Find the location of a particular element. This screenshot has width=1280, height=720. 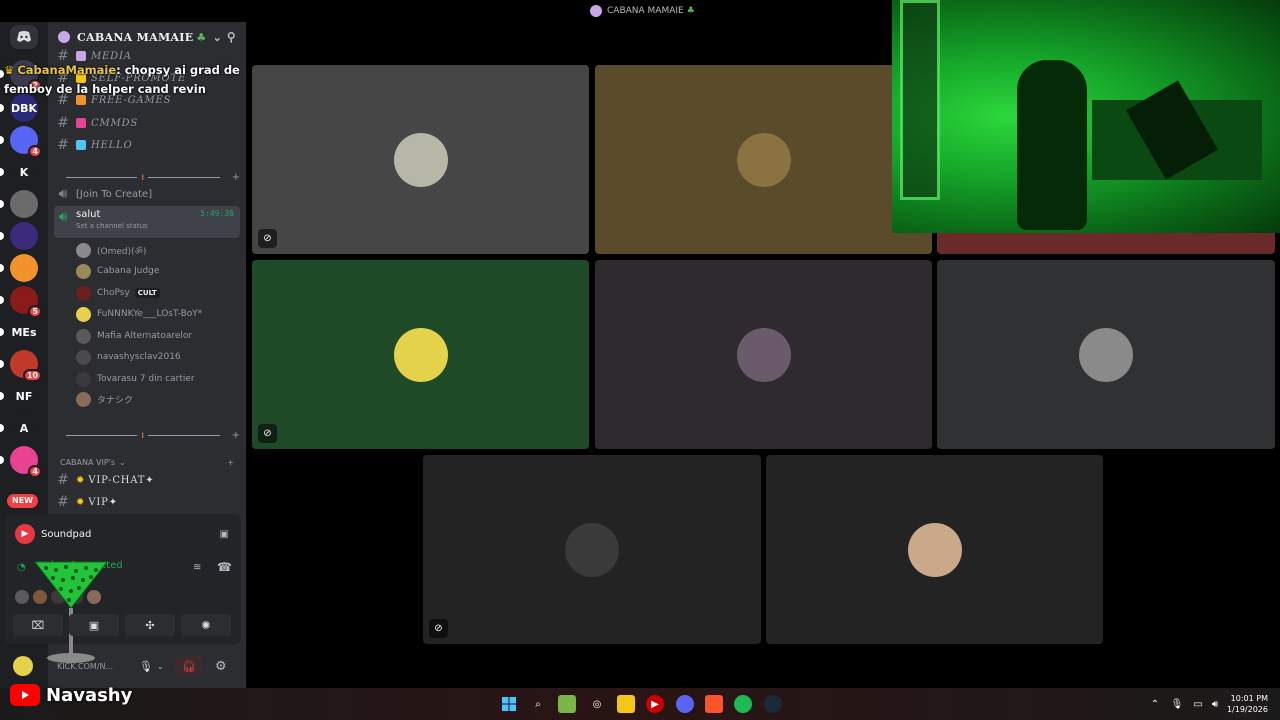

invite-icon: ⚲ is located at coordinates (231, 37).